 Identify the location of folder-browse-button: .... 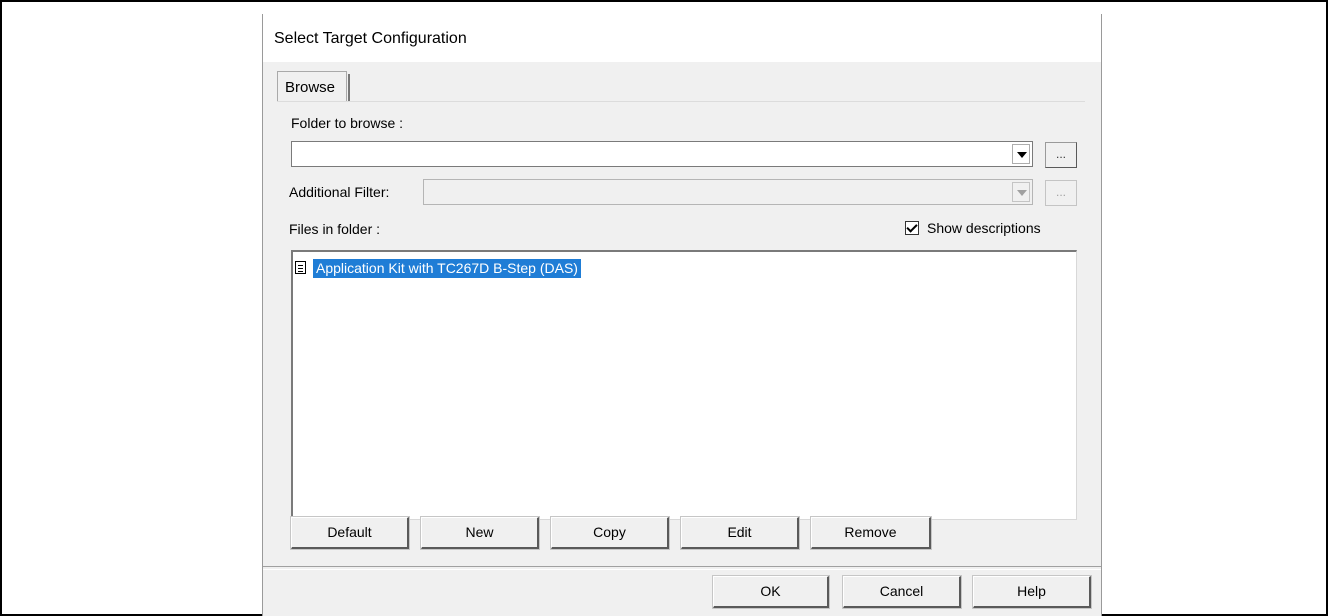
(1061, 155).